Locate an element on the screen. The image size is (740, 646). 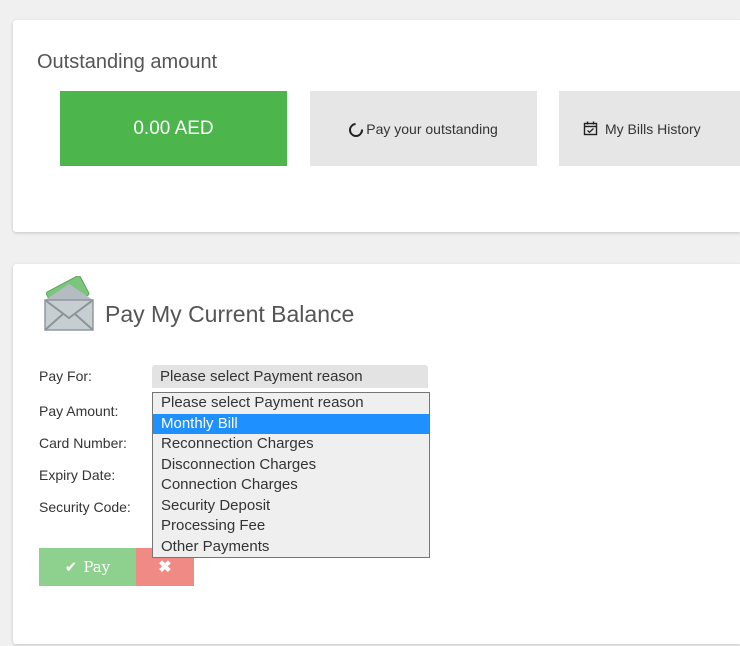
pay-button: ✔ Pay is located at coordinates (87, 567).